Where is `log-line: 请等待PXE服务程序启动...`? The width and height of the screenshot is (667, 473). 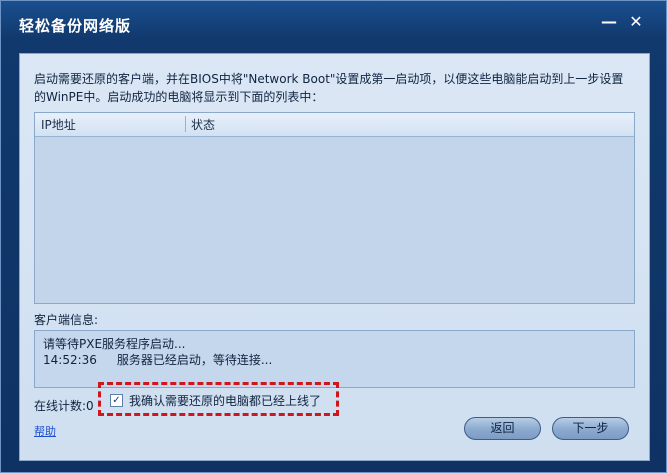 log-line: 请等待PXE服务程序启动... is located at coordinates (114, 344).